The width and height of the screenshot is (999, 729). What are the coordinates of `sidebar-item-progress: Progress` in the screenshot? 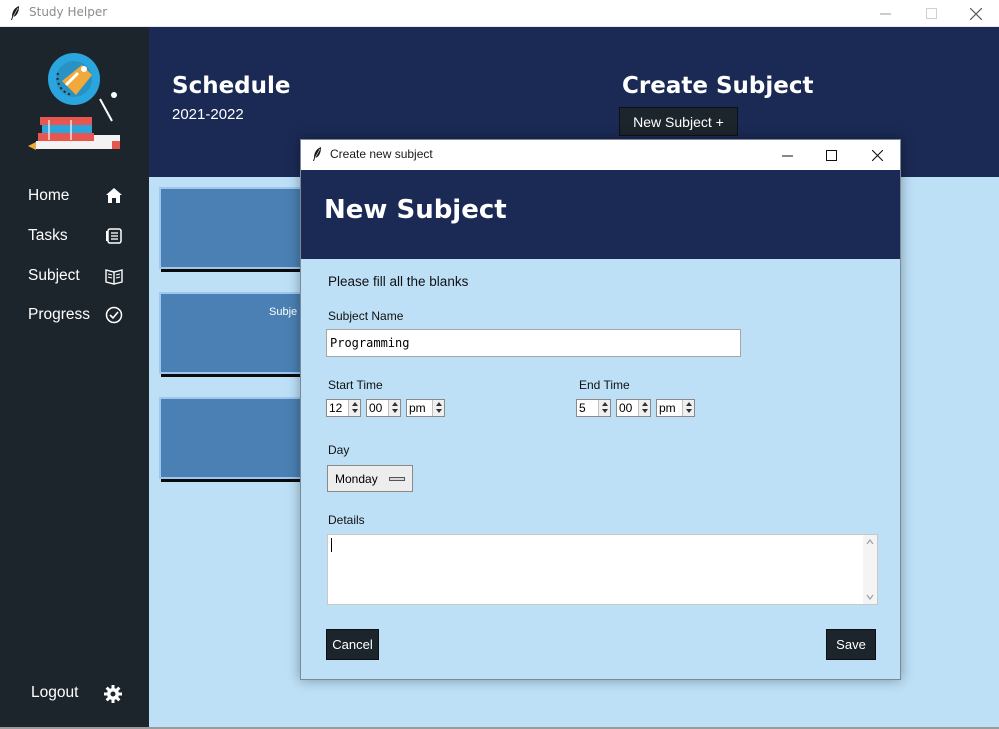 It's located at (74, 316).